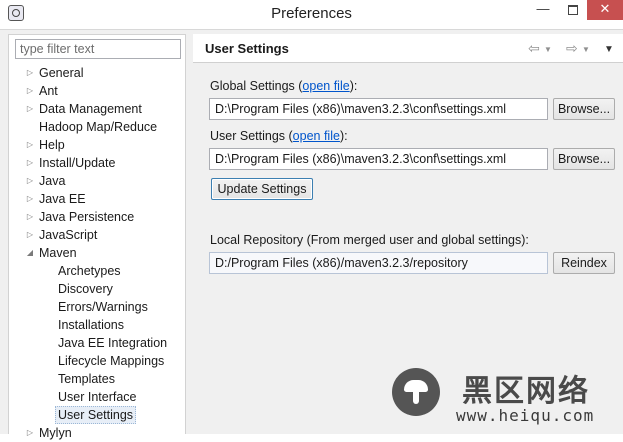  Describe the element at coordinates (256, 86) in the screenshot. I see `global-settings-label-text: Global Settings (` at that location.